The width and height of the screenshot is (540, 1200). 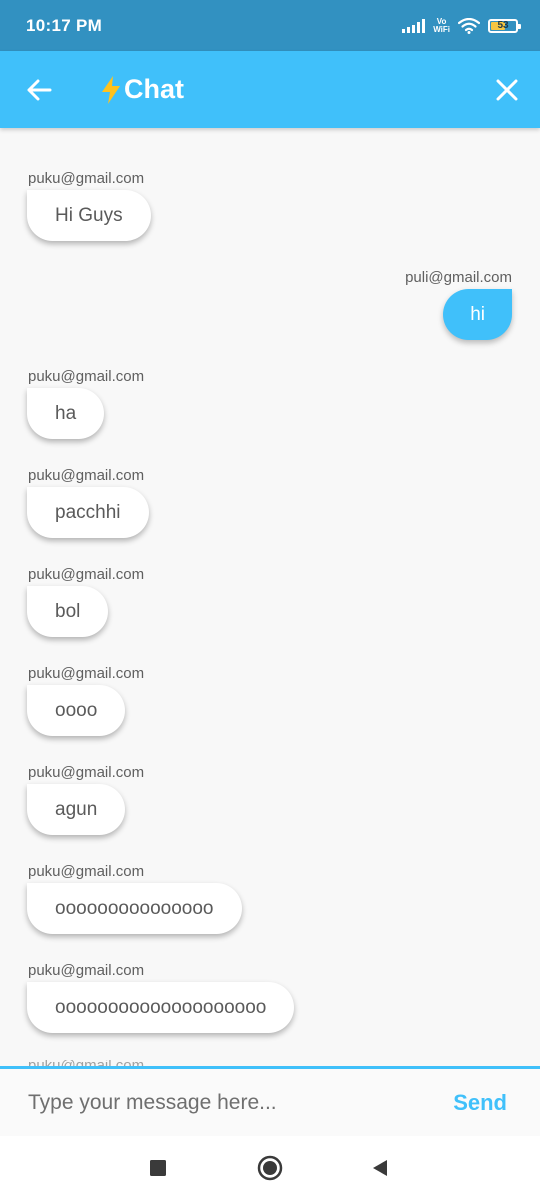 What do you see at coordinates (486, 1103) in the screenshot?
I see `send-button: Send` at bounding box center [486, 1103].